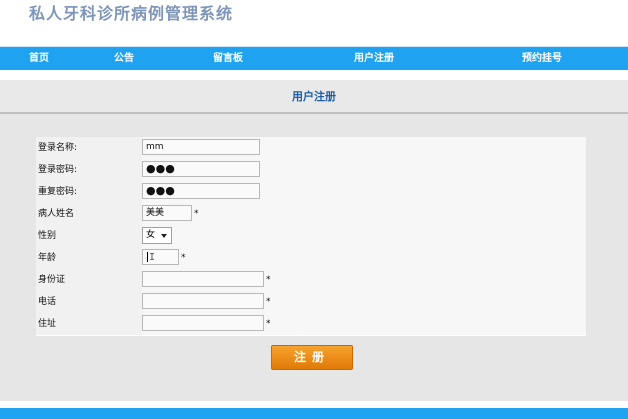  Describe the element at coordinates (311, 258) in the screenshot. I see `form-row-age: 年龄 I *` at that location.